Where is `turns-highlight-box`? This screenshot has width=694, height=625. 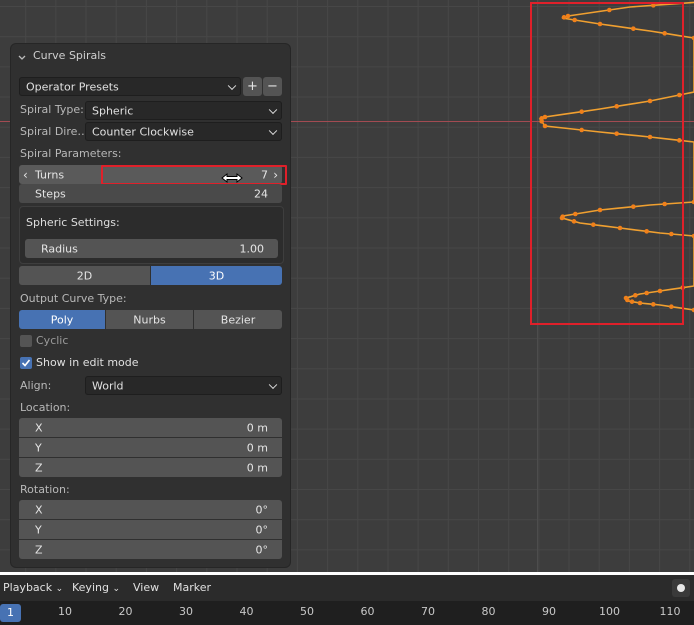 turns-highlight-box is located at coordinates (194, 175).